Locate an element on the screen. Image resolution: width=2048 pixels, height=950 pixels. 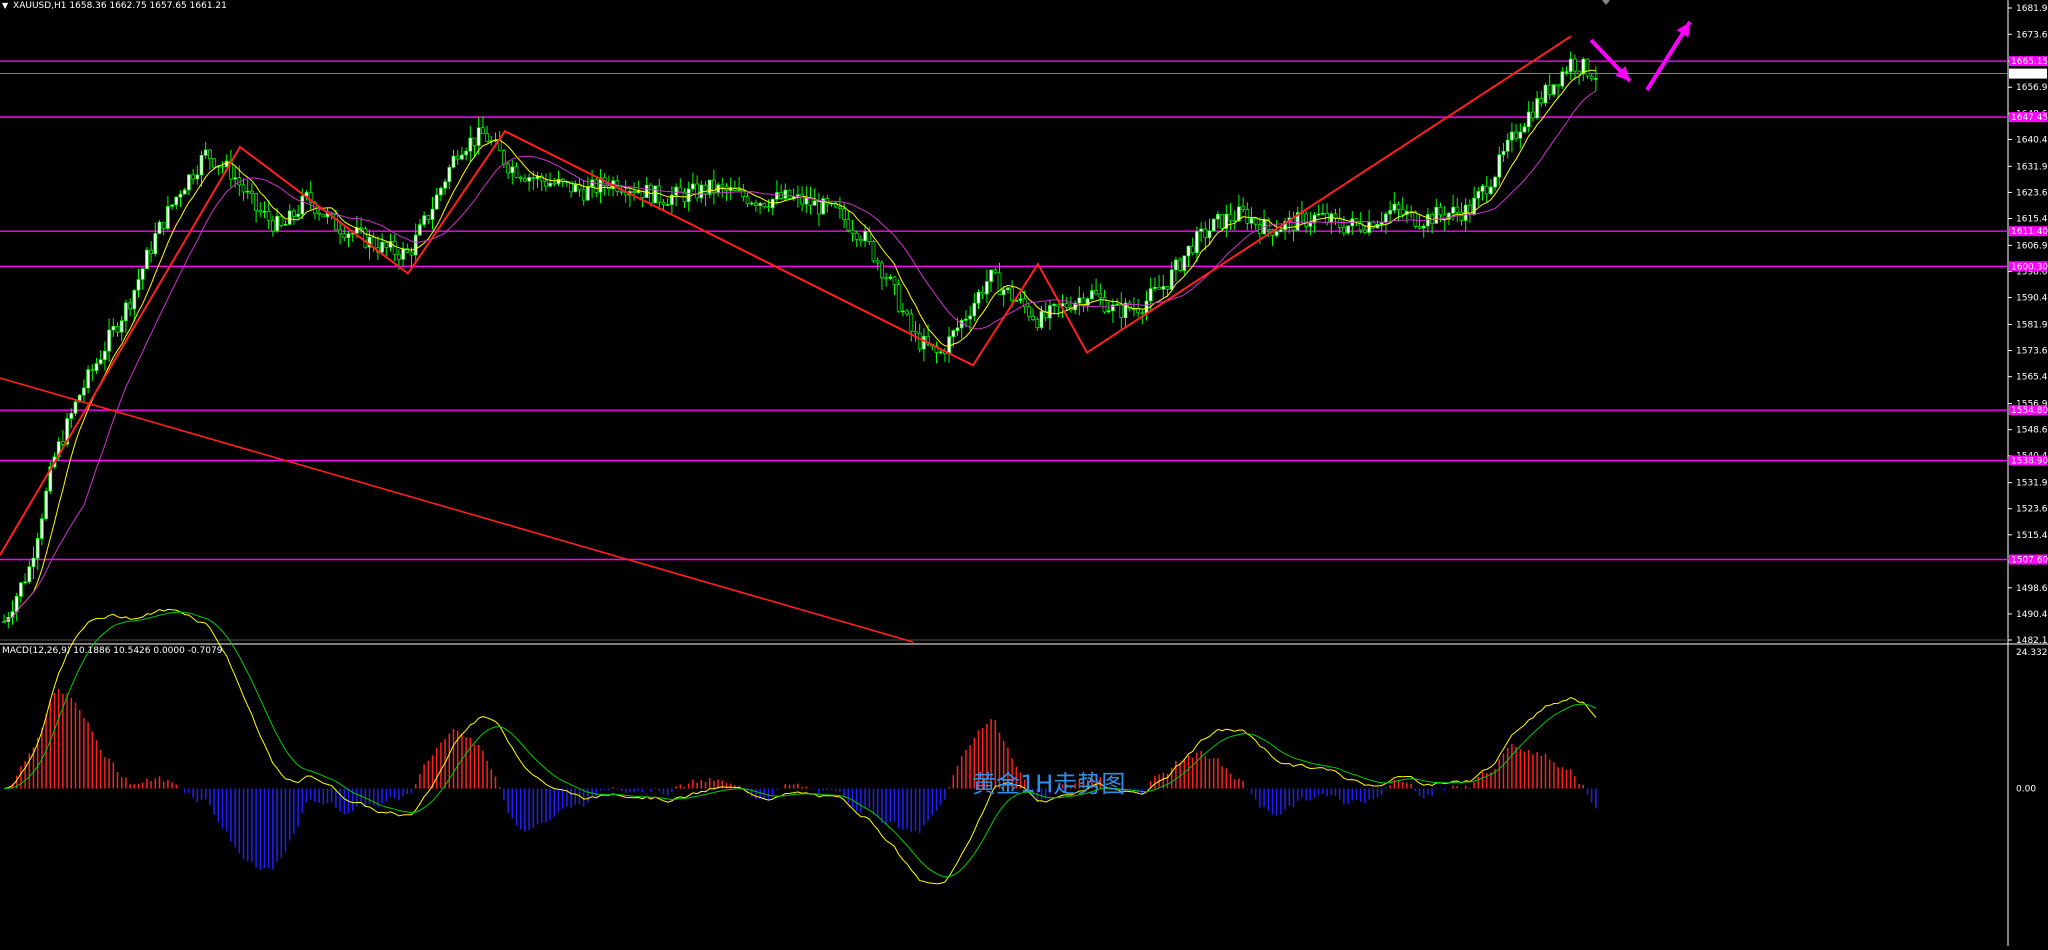
level-price-label: 1647.45 is located at coordinates (2029, 118).